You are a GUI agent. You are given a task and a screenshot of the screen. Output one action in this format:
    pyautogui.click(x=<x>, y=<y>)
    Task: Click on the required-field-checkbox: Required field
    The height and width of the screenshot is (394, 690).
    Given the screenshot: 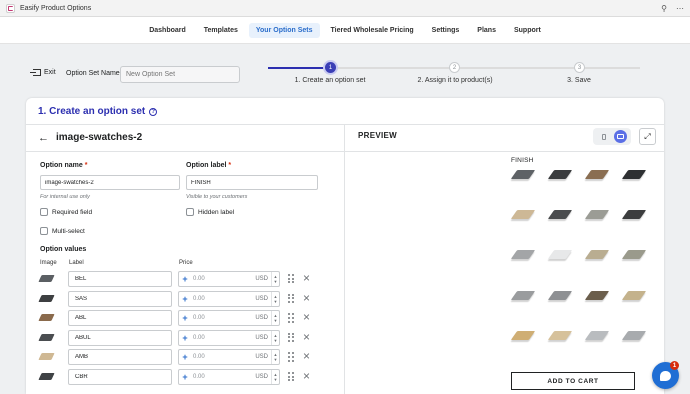 What is the action you would take?
    pyautogui.click(x=66, y=212)
    